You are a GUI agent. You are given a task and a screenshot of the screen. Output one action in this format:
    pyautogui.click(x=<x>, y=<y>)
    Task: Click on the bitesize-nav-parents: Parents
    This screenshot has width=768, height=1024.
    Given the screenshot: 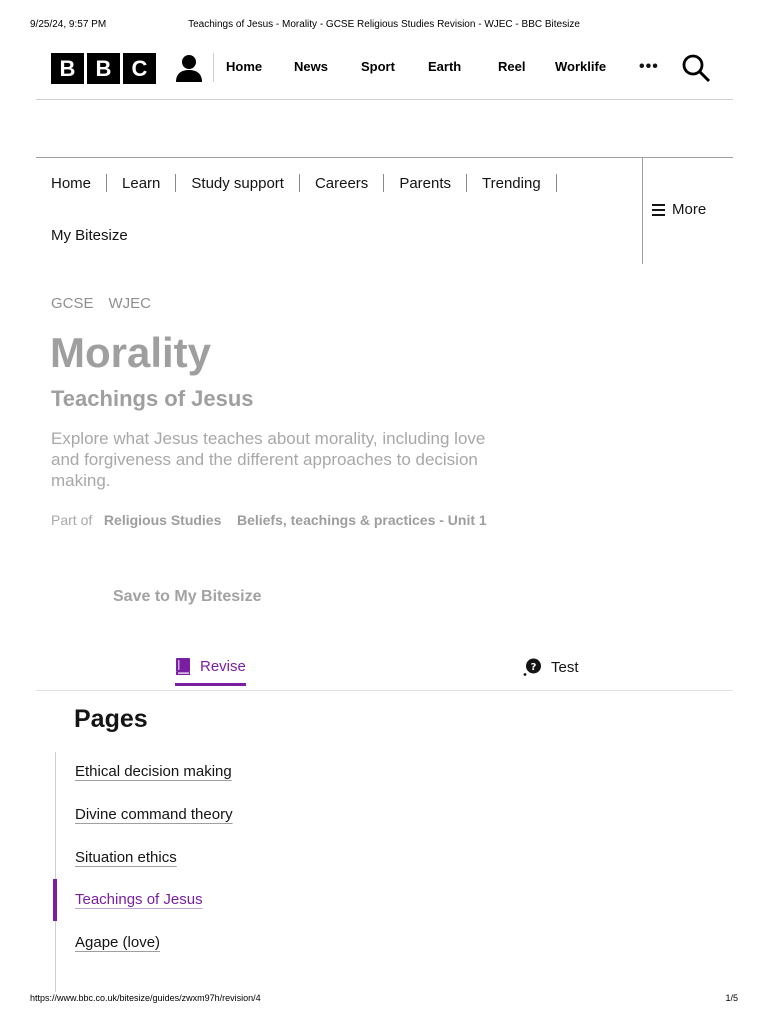 What is the action you would take?
    pyautogui.click(x=425, y=183)
    